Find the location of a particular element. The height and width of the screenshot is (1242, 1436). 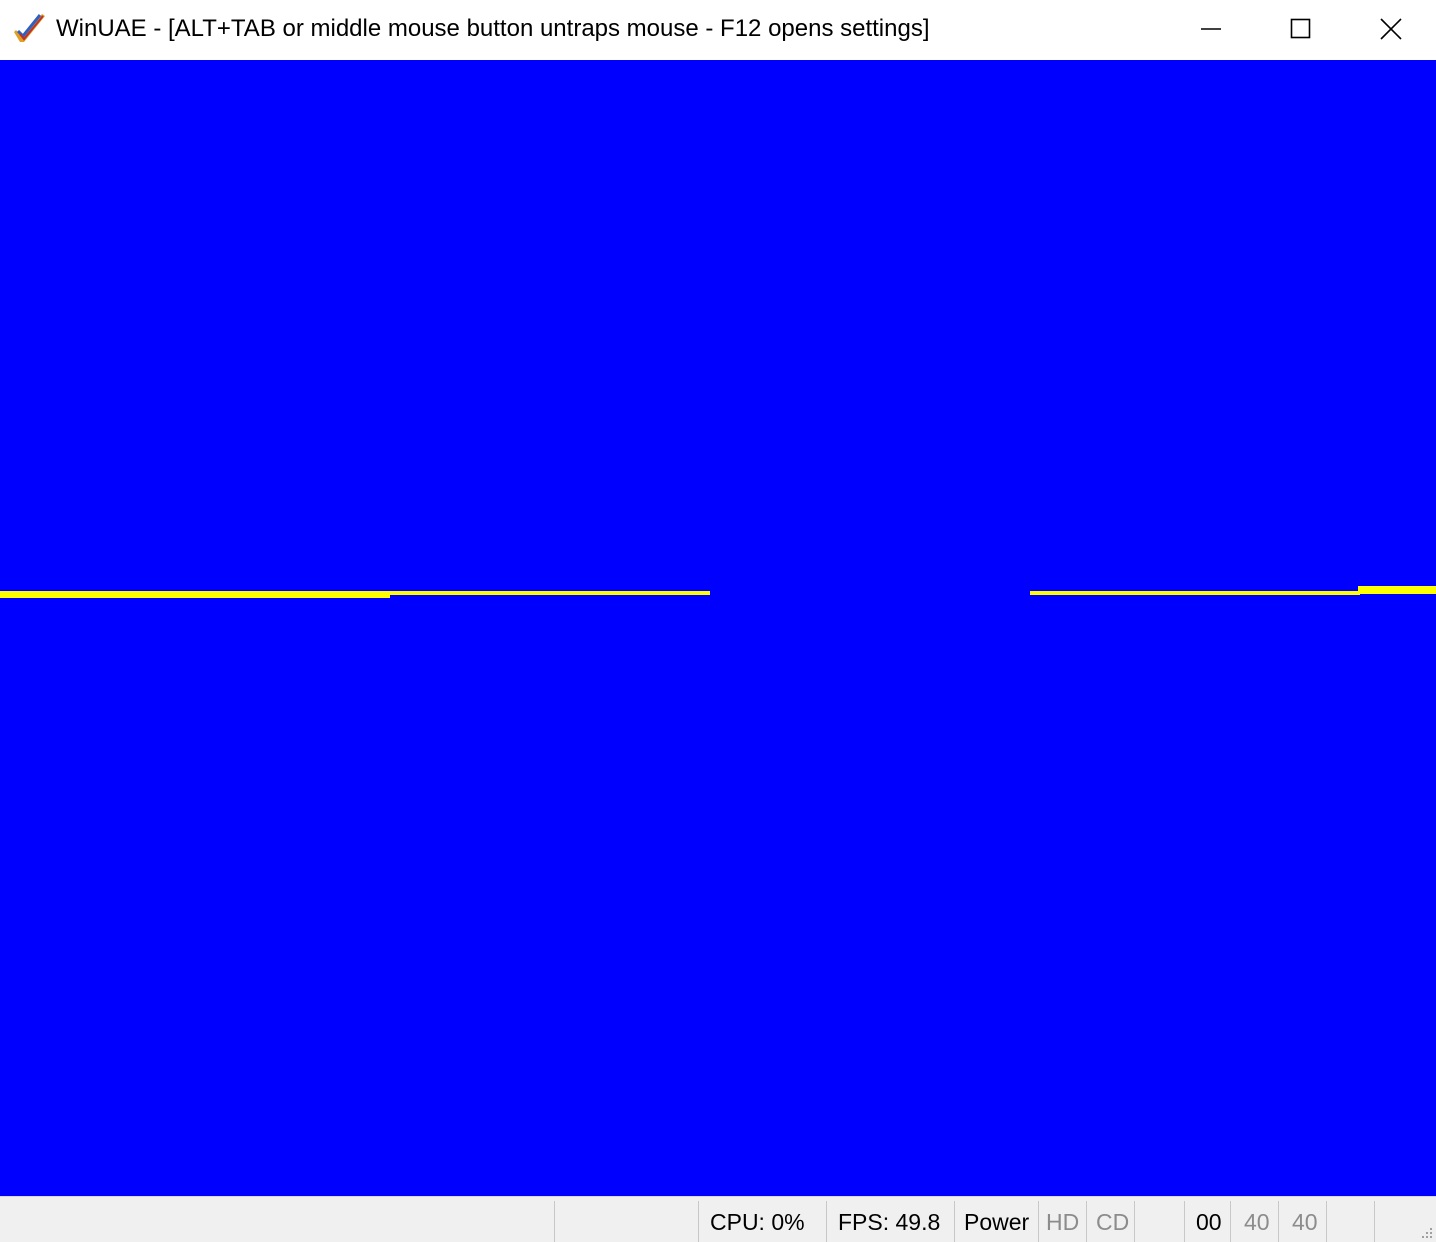

drive-df2-indicator: 40 is located at coordinates (1305, 1222).